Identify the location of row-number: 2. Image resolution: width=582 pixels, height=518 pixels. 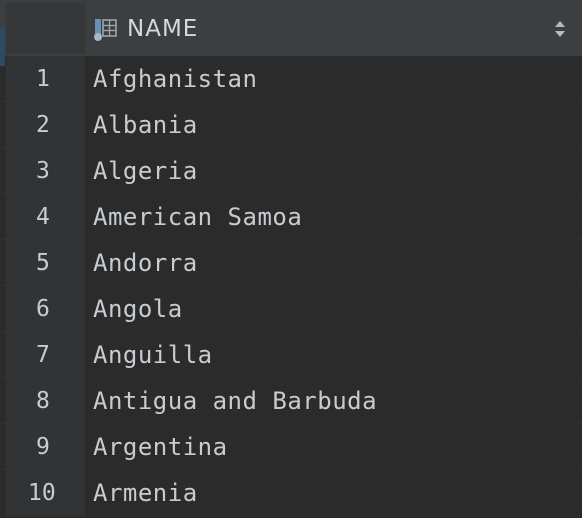
(45, 125).